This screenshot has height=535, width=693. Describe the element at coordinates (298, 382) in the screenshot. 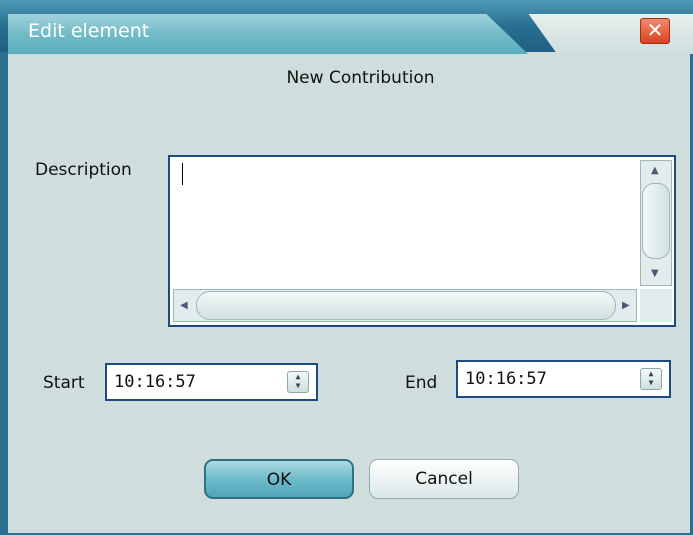

I see `start-spinner-icon: ▲ ▼` at that location.